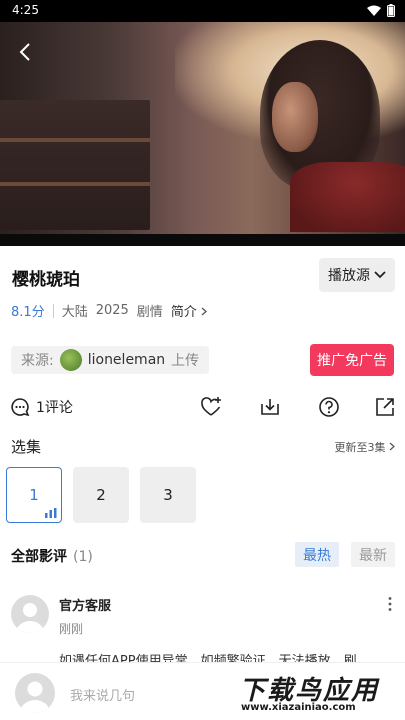  Describe the element at coordinates (352, 360) in the screenshot. I see `promo-button: 推广免广告` at that location.